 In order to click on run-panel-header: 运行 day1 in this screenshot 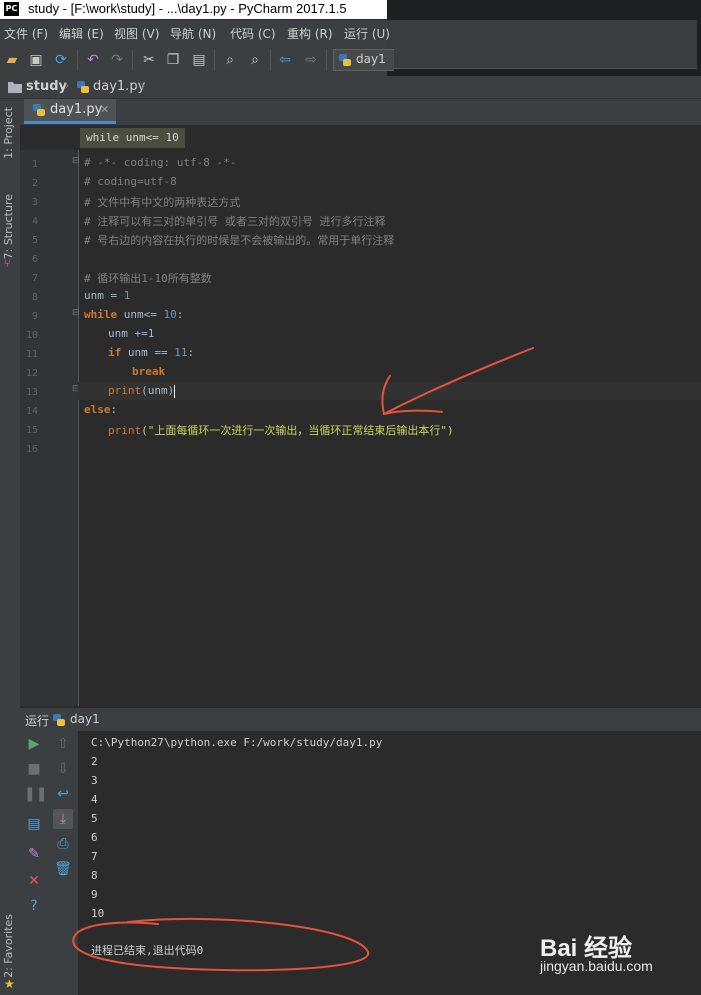, I will do `click(360, 719)`.